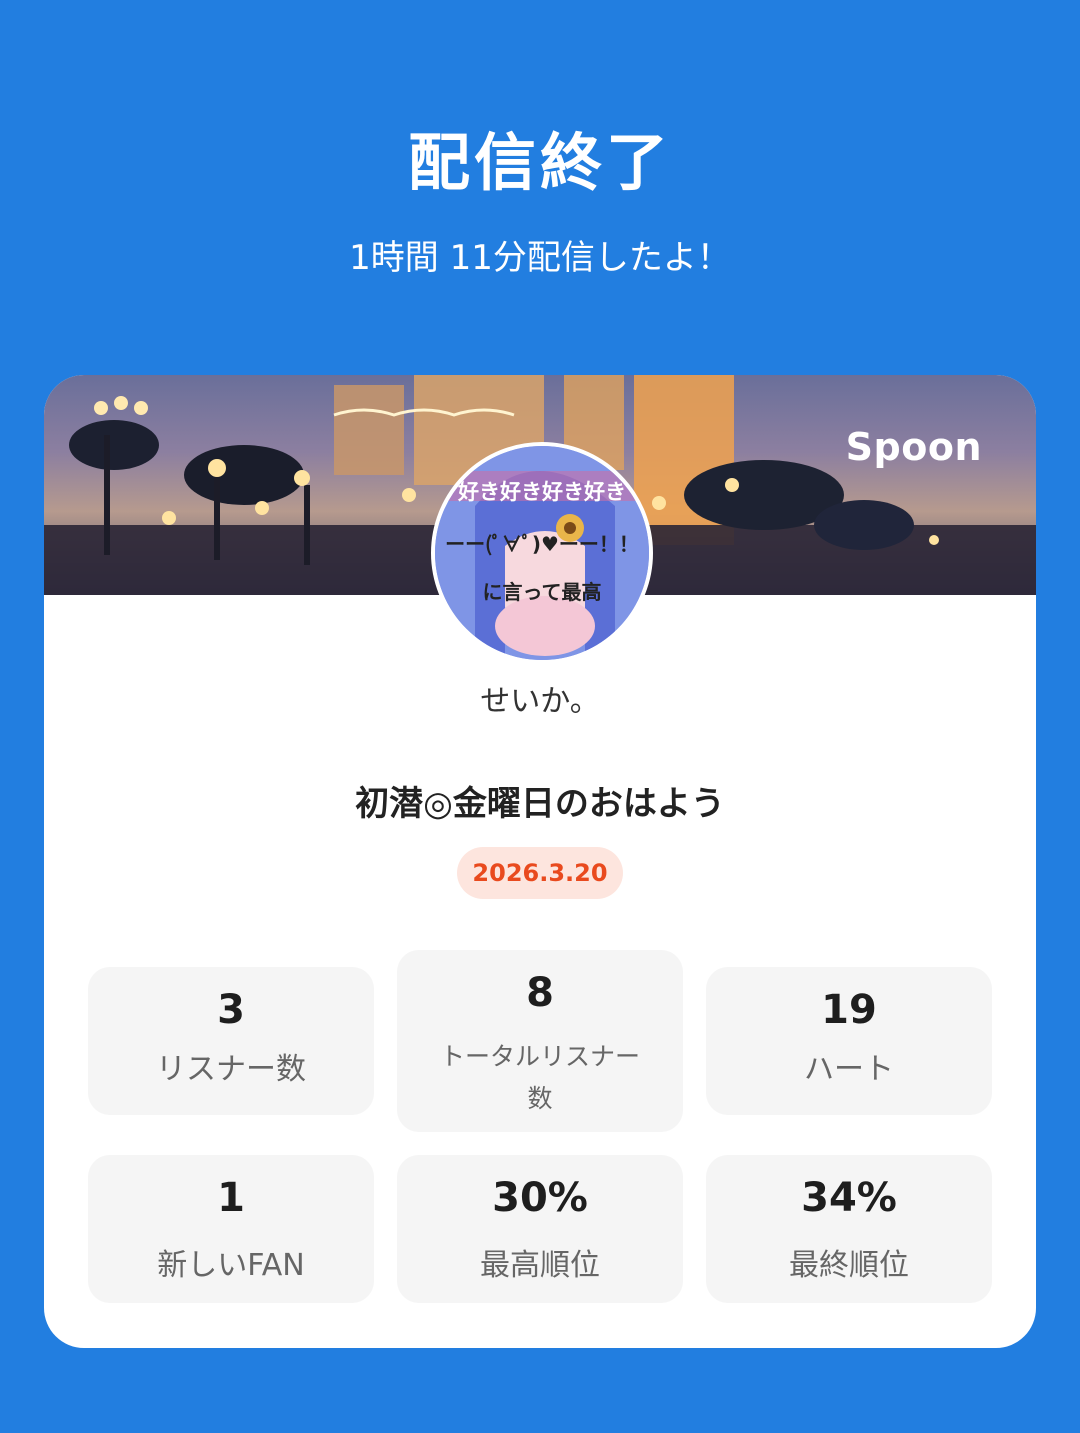 The image size is (1080, 1433). What do you see at coordinates (849, 1069) in the screenshot?
I see `stat-label: ハート` at bounding box center [849, 1069].